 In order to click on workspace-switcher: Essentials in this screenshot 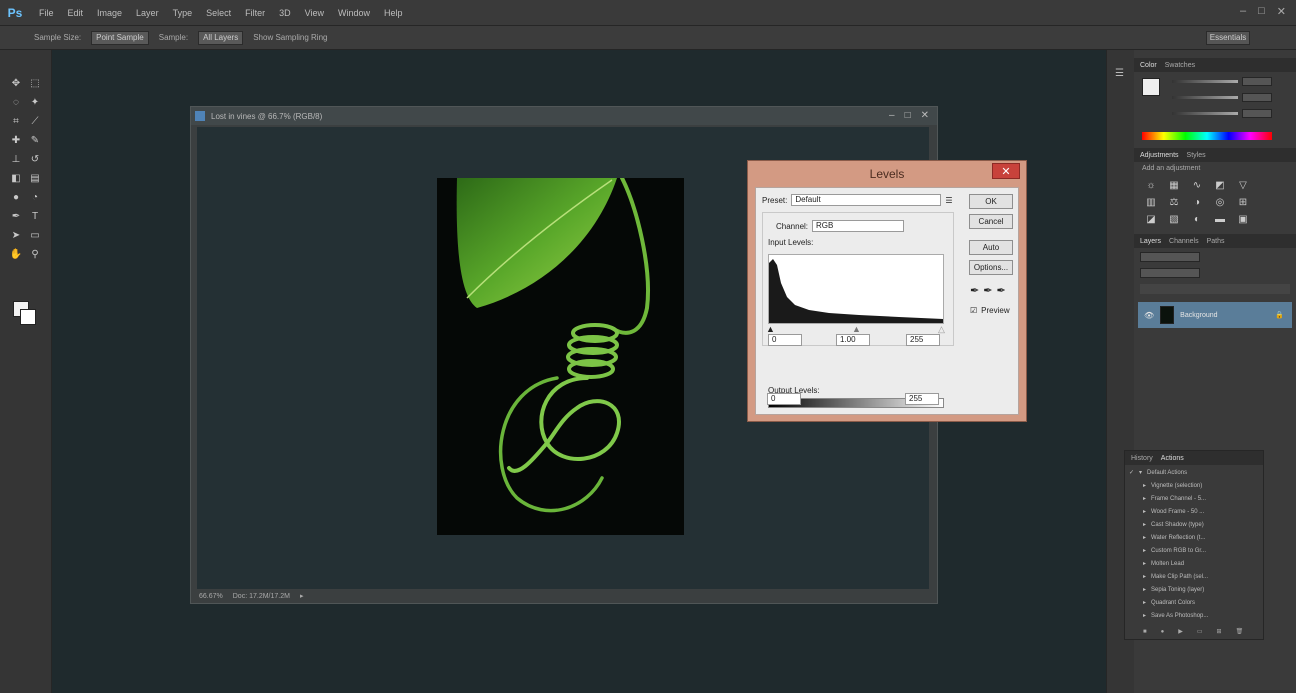, I will do `click(1228, 38)`.